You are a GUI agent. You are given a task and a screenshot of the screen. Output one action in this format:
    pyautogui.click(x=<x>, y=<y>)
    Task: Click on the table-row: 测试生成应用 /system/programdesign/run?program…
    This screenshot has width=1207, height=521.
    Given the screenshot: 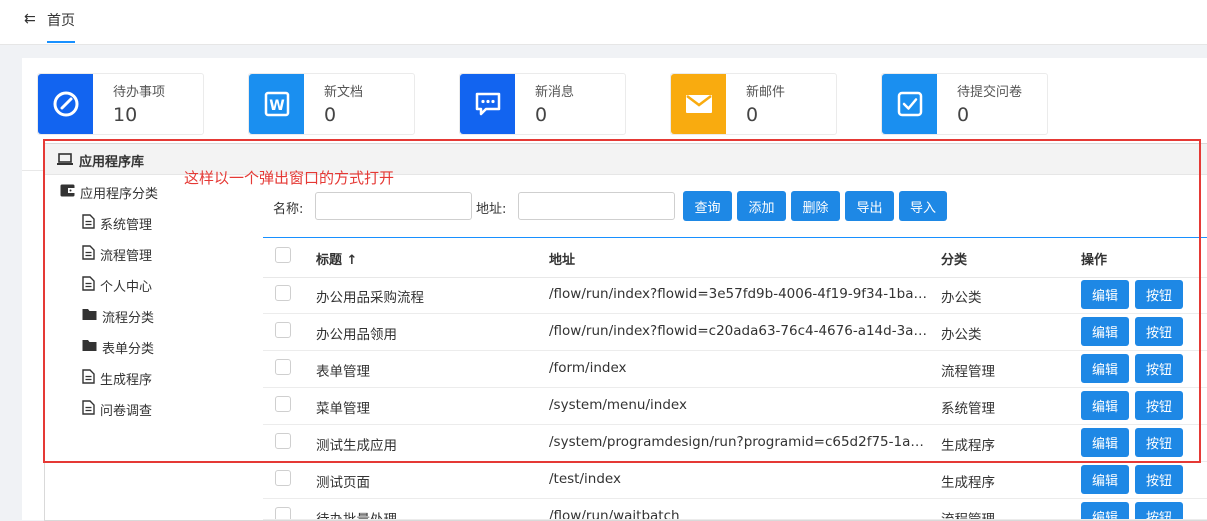 What is the action you would take?
    pyautogui.click(x=735, y=443)
    